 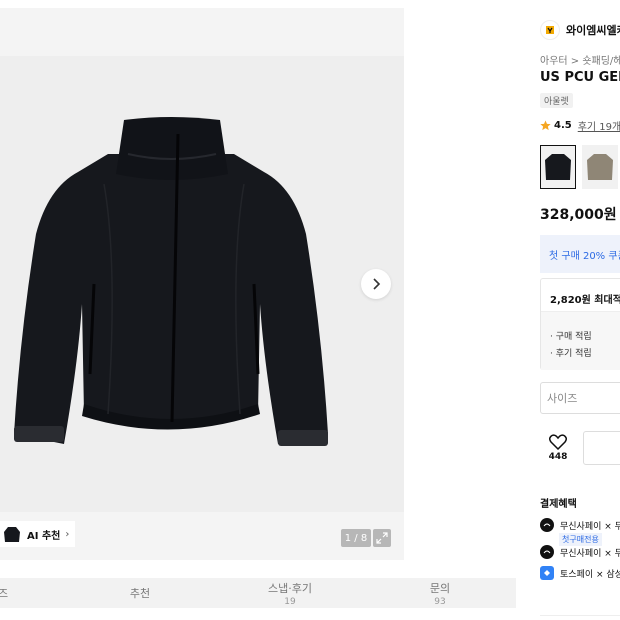 What do you see at coordinates (599, 125) in the screenshot?
I see `review-count-link: 후기 19개` at bounding box center [599, 125].